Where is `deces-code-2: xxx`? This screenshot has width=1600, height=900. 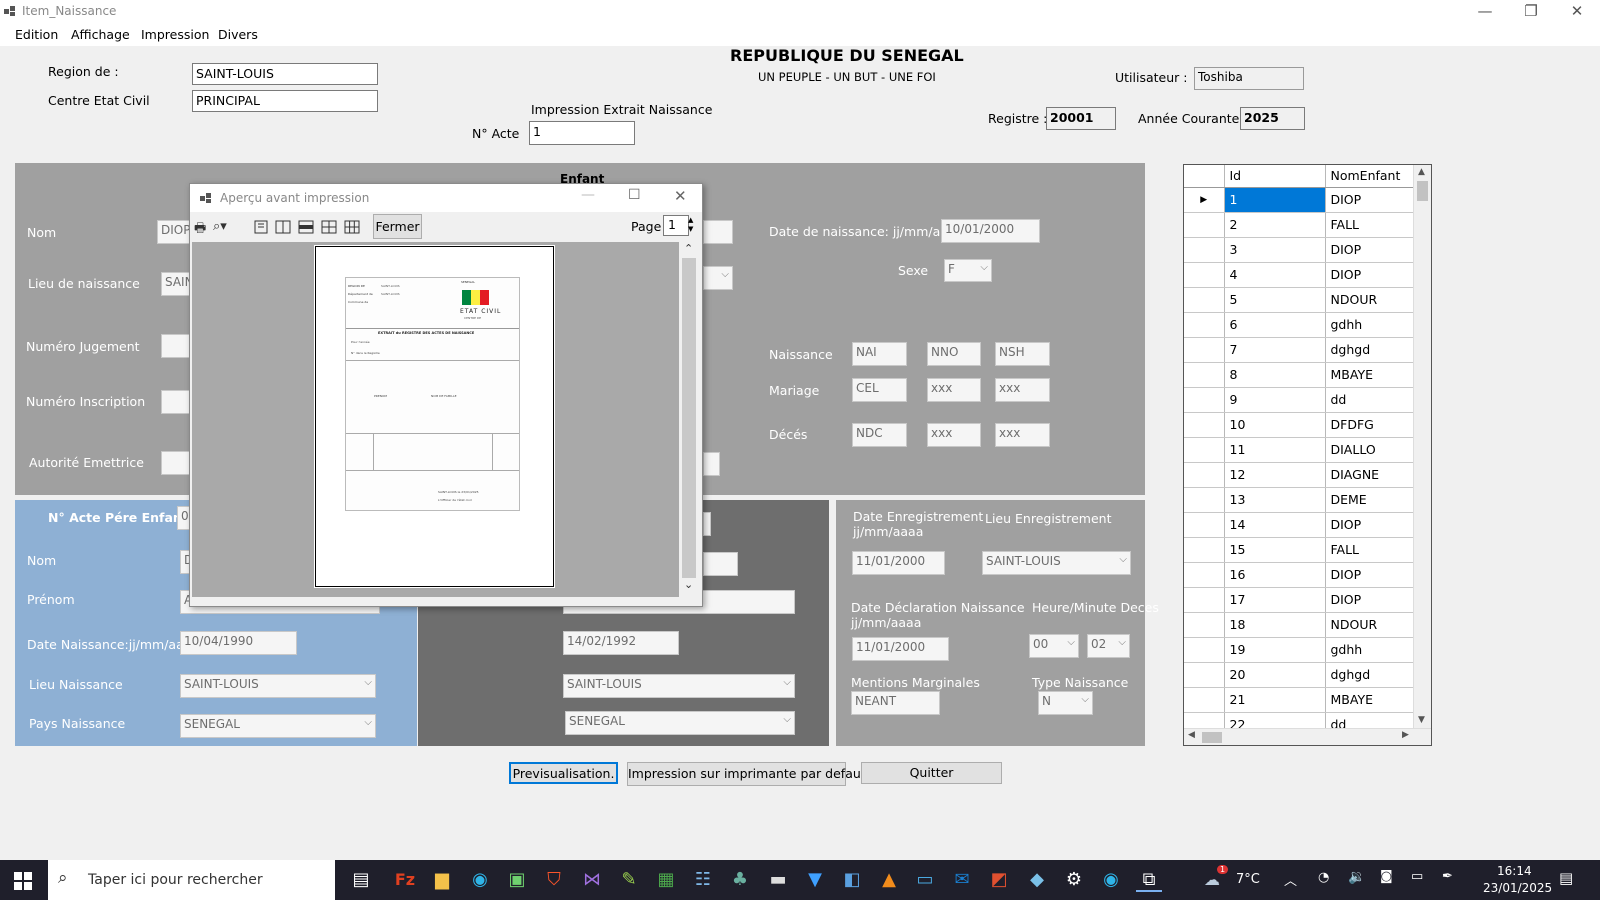 deces-code-2: xxx is located at coordinates (954, 435).